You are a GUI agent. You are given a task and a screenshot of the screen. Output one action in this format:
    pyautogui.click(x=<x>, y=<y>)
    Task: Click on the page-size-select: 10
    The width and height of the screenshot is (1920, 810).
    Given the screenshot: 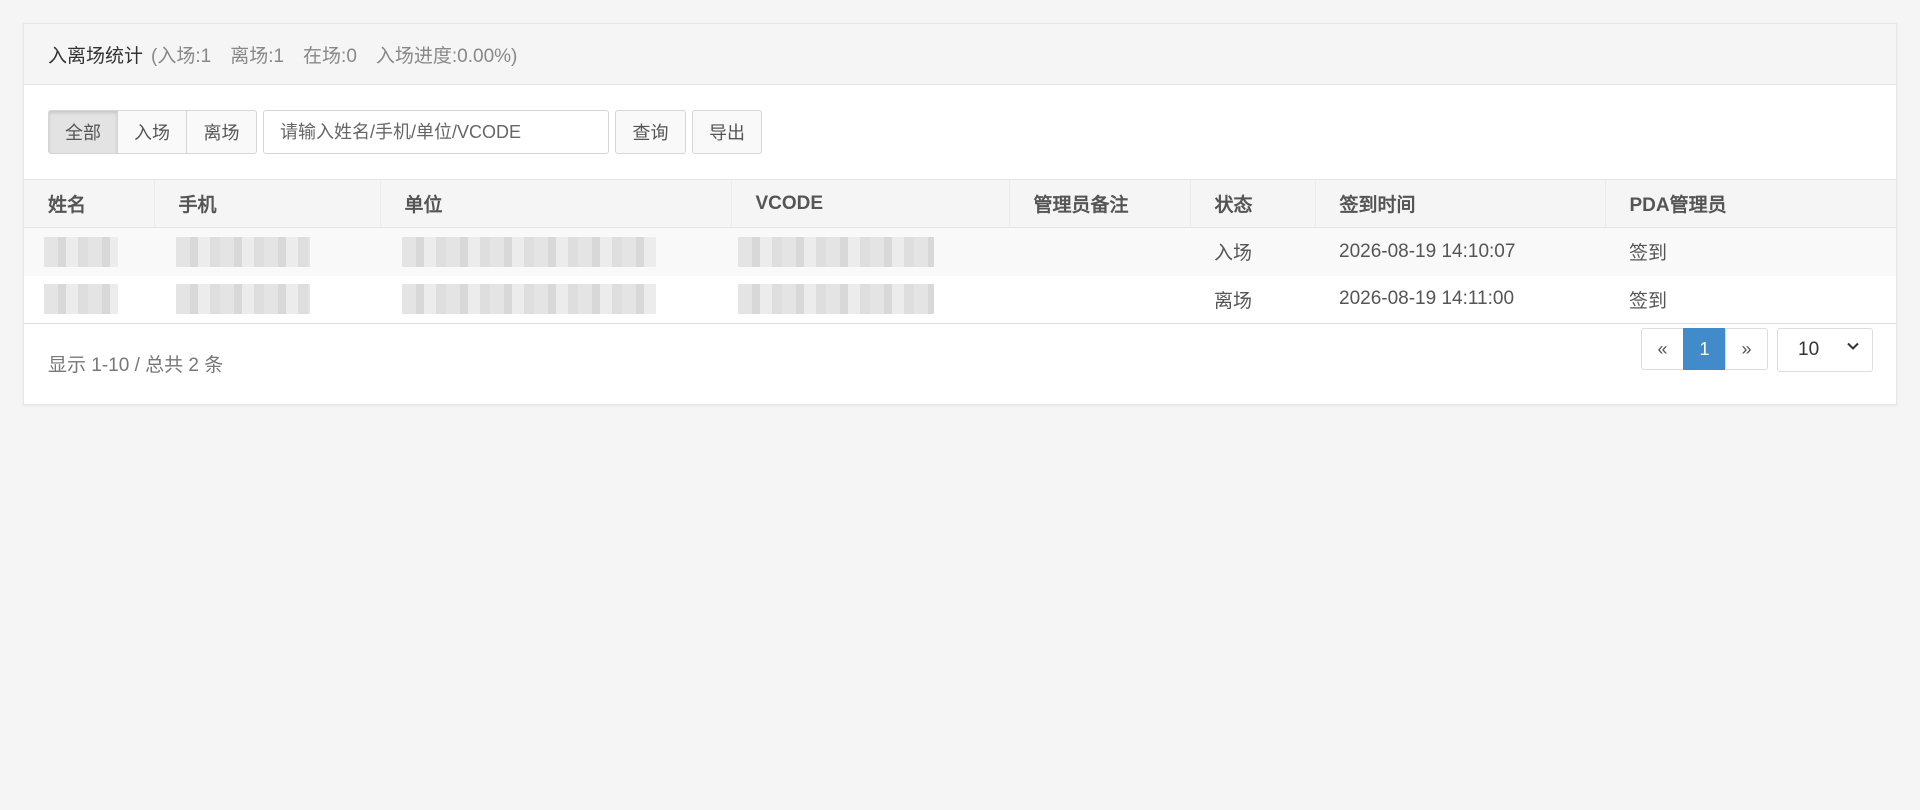 What is the action you would take?
    pyautogui.click(x=1825, y=350)
    